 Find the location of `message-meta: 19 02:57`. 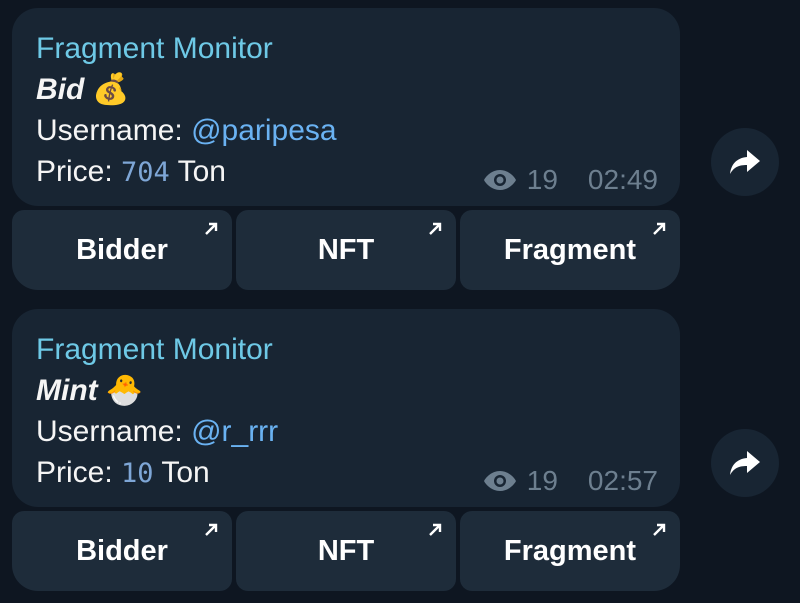

message-meta: 19 02:57 is located at coordinates (570, 481).